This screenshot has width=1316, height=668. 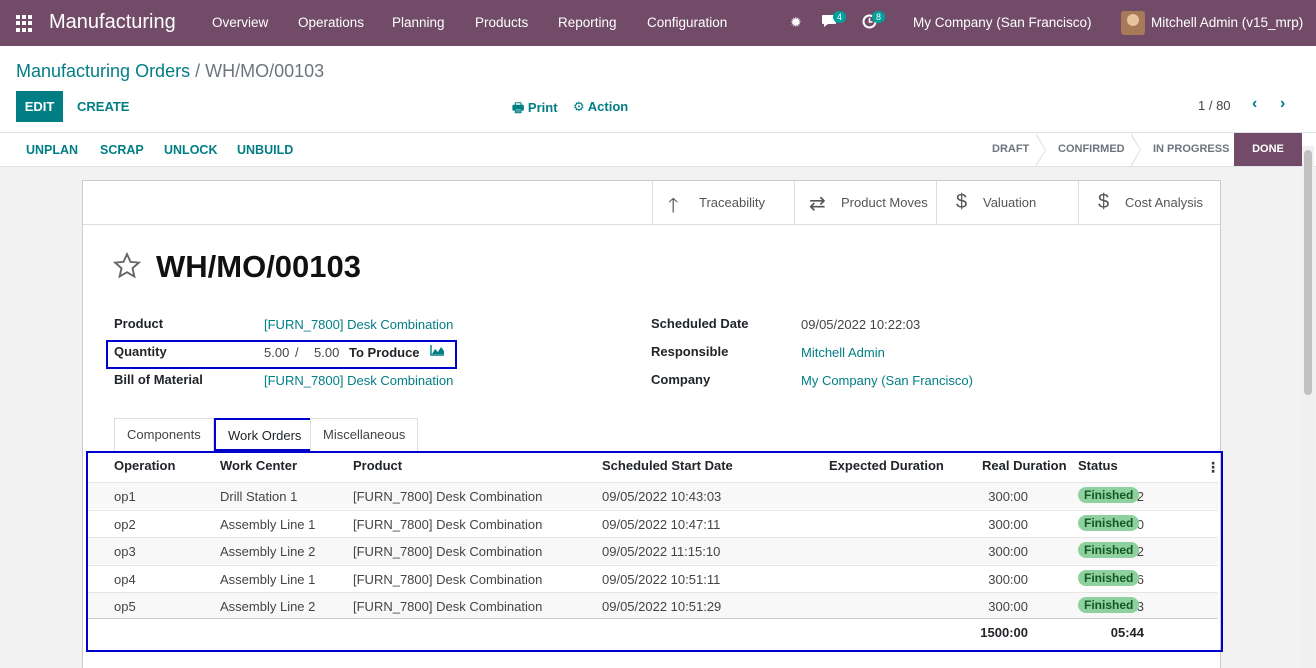 I want to click on company-label: Company, so click(x=681, y=379).